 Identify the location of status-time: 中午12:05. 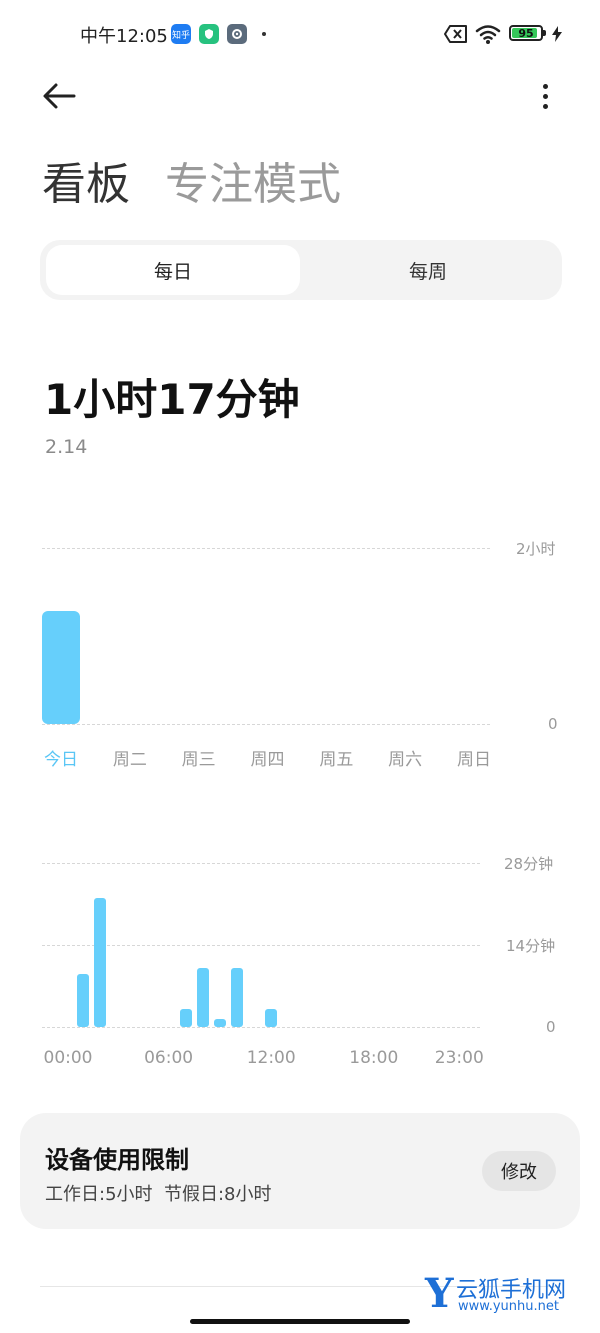
(124, 36).